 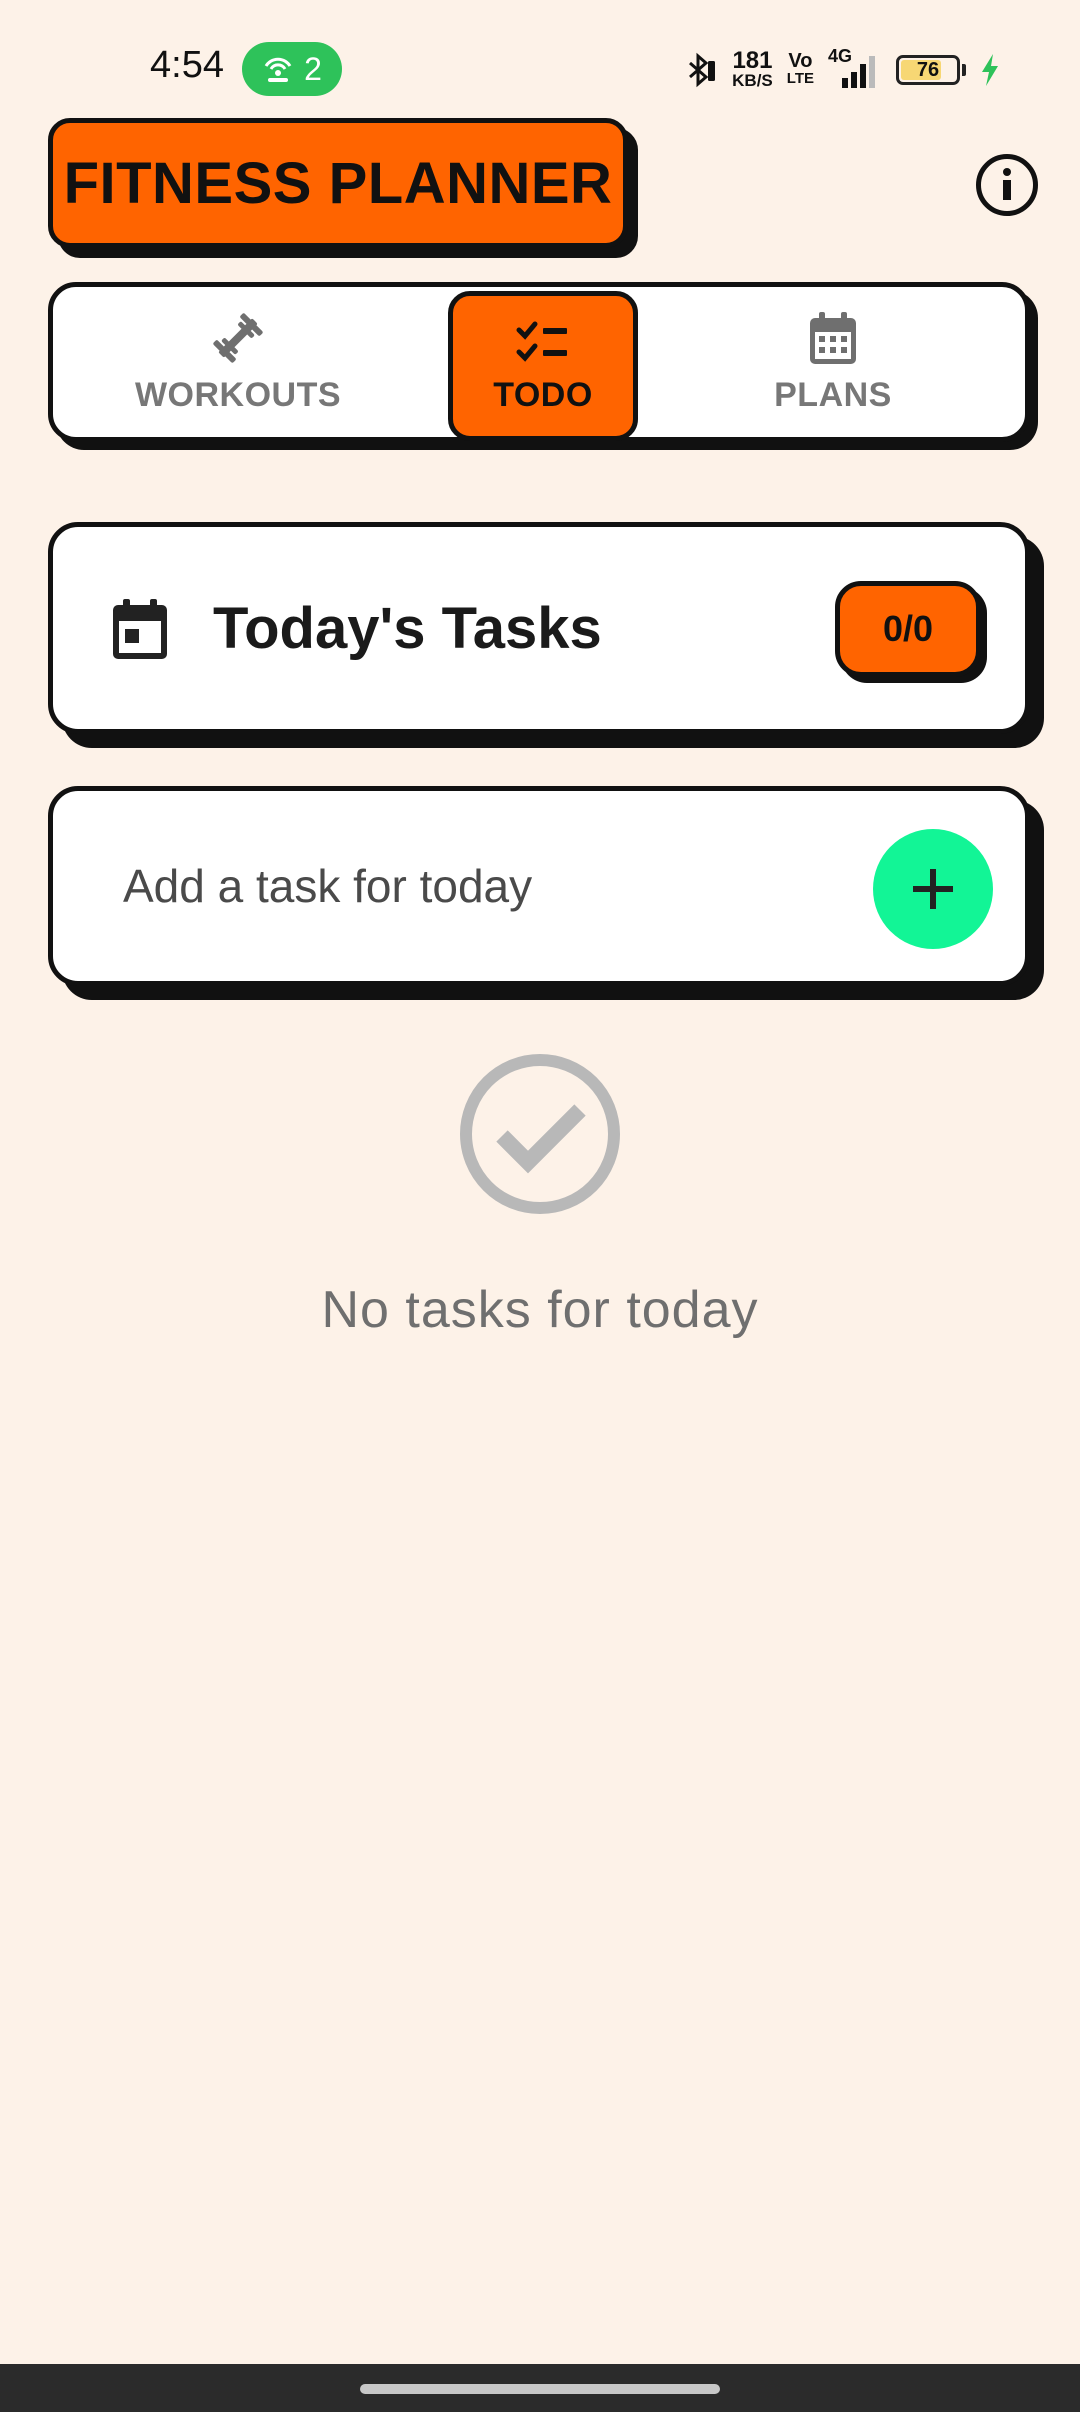 I want to click on dumbbell-icon, so click(x=238, y=337).